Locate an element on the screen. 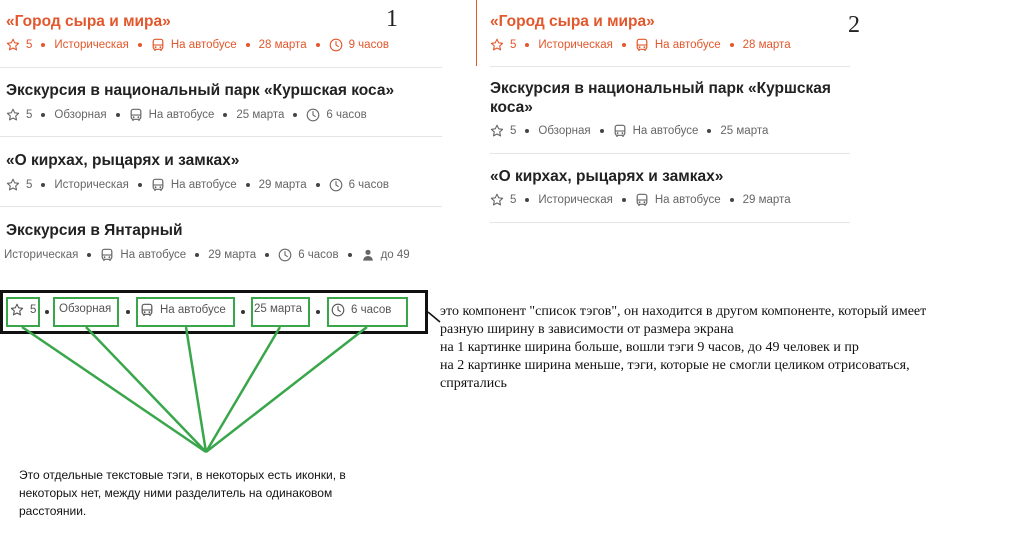 The width and height of the screenshot is (1022, 558). tag-list: 5 Обзорная На автобусе 25 марта 6 часов is located at coordinates (186, 115).